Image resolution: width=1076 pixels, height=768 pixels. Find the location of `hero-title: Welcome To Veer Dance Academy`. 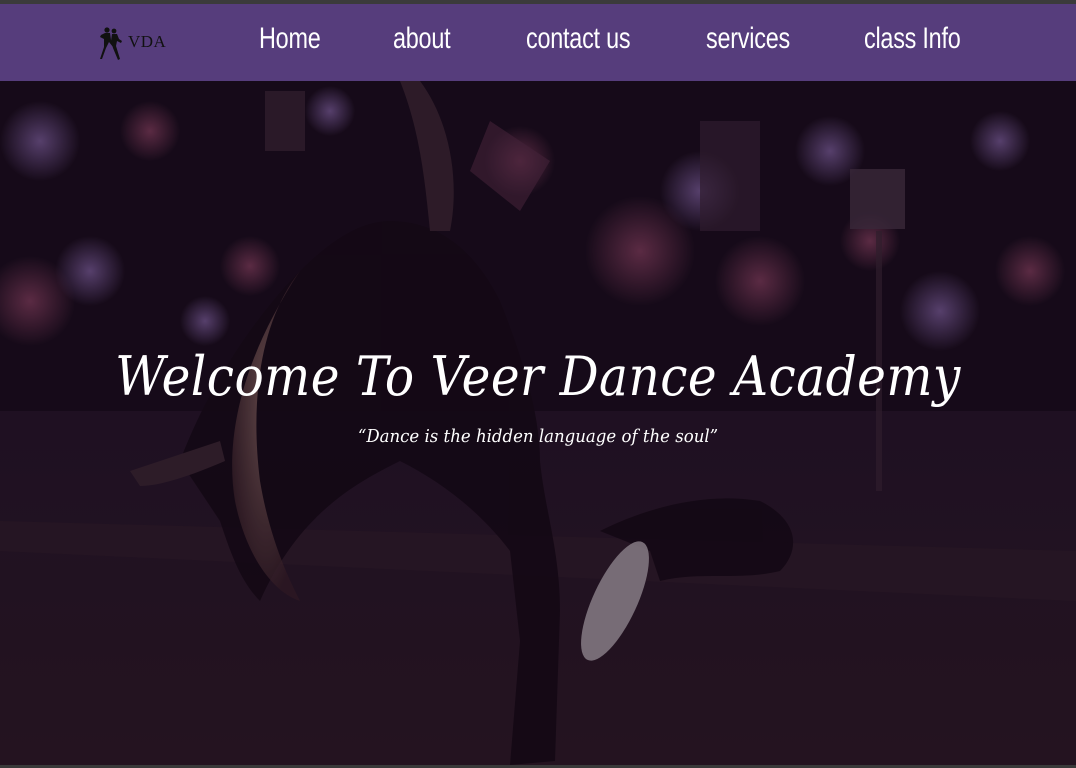

hero-title: Welcome To Veer Dance Academy is located at coordinates (538, 376).